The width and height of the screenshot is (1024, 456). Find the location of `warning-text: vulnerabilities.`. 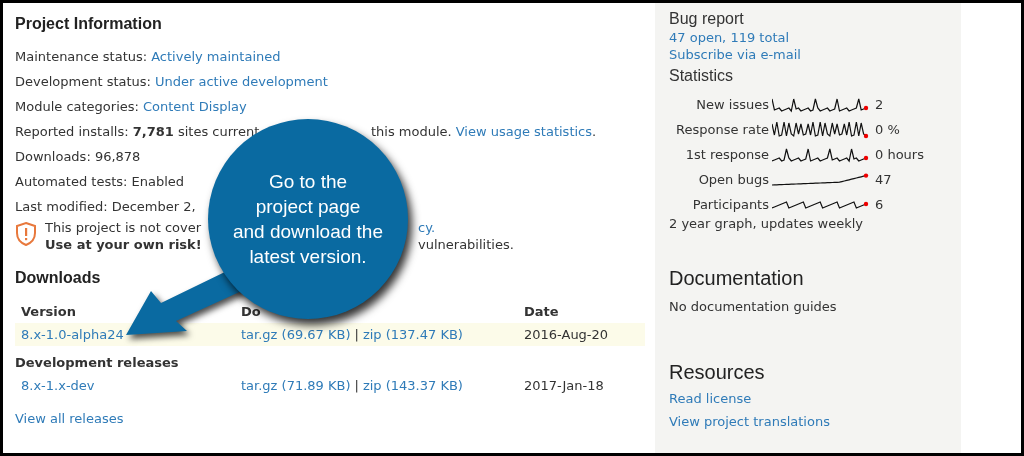

warning-text: vulnerabilities. is located at coordinates (466, 244).